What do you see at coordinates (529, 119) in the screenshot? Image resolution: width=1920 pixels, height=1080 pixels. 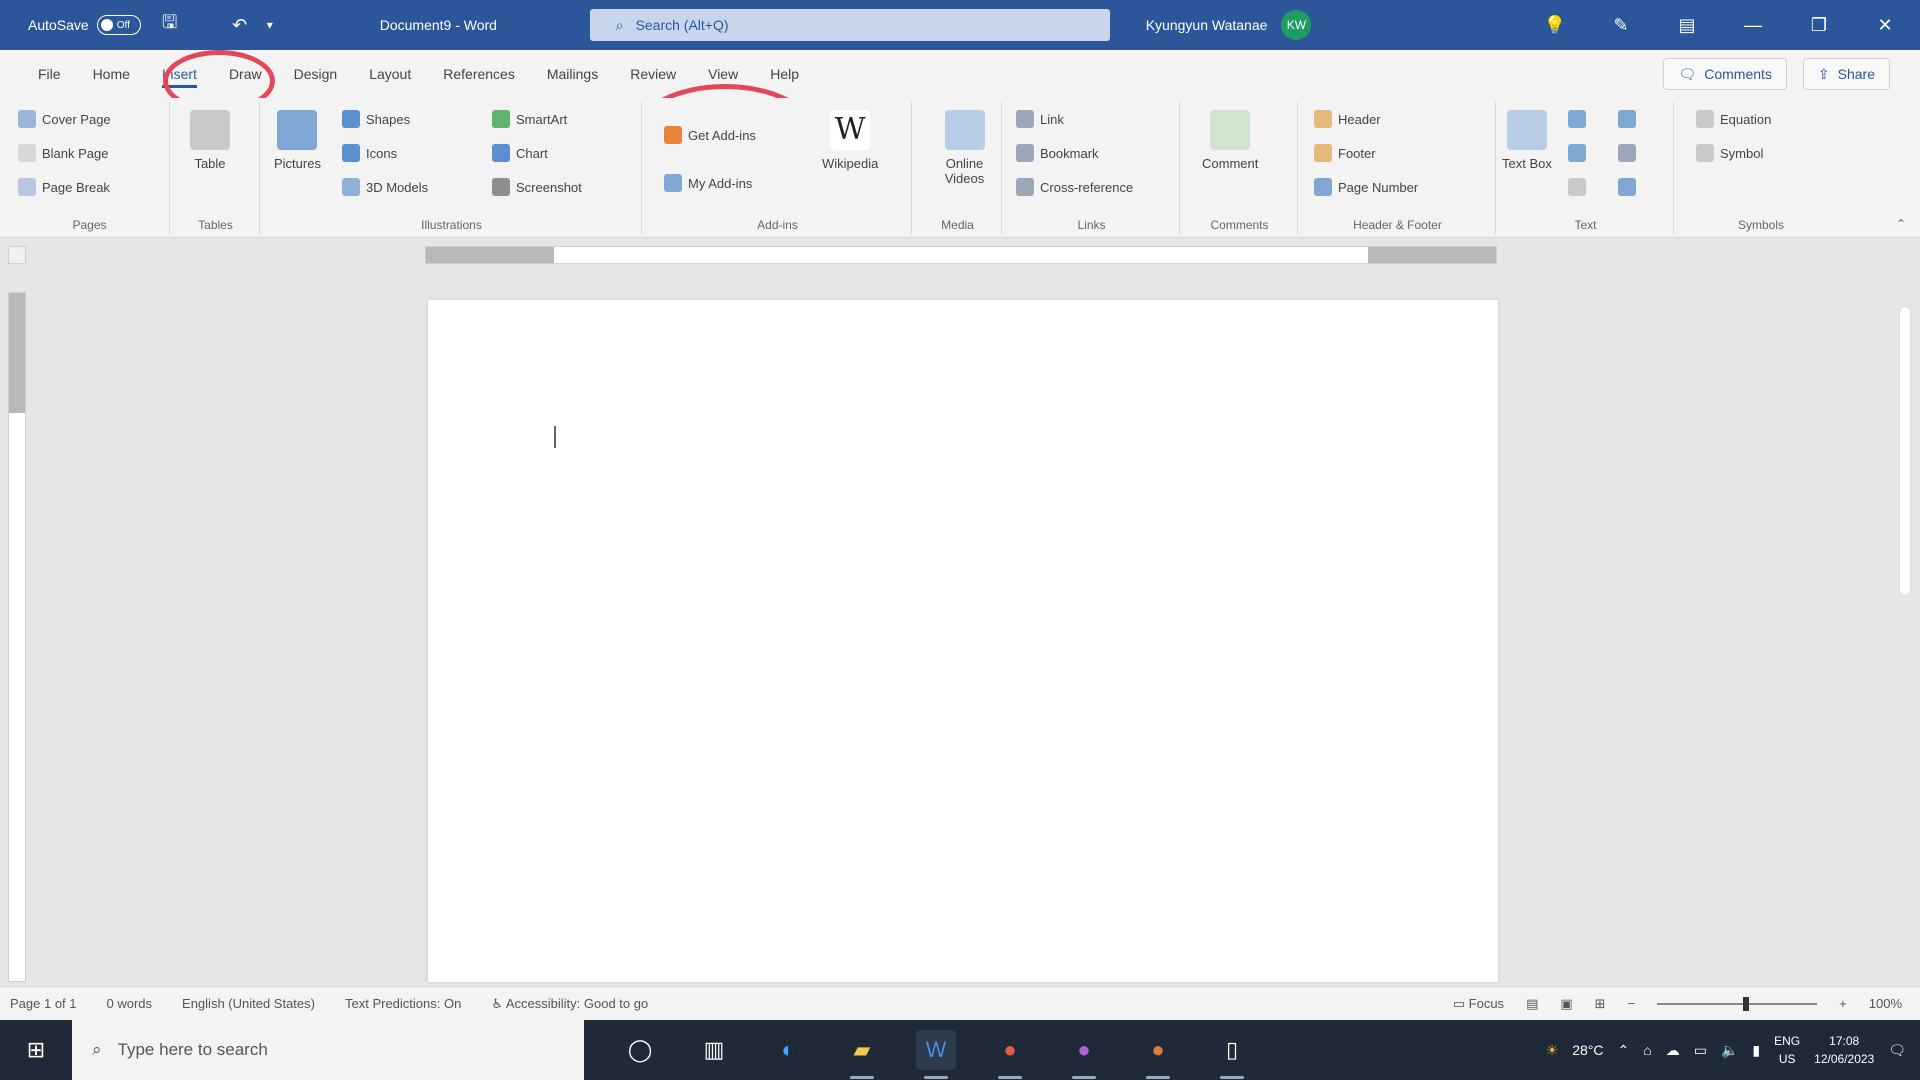 I see `smartart-button: SmartArt` at bounding box center [529, 119].